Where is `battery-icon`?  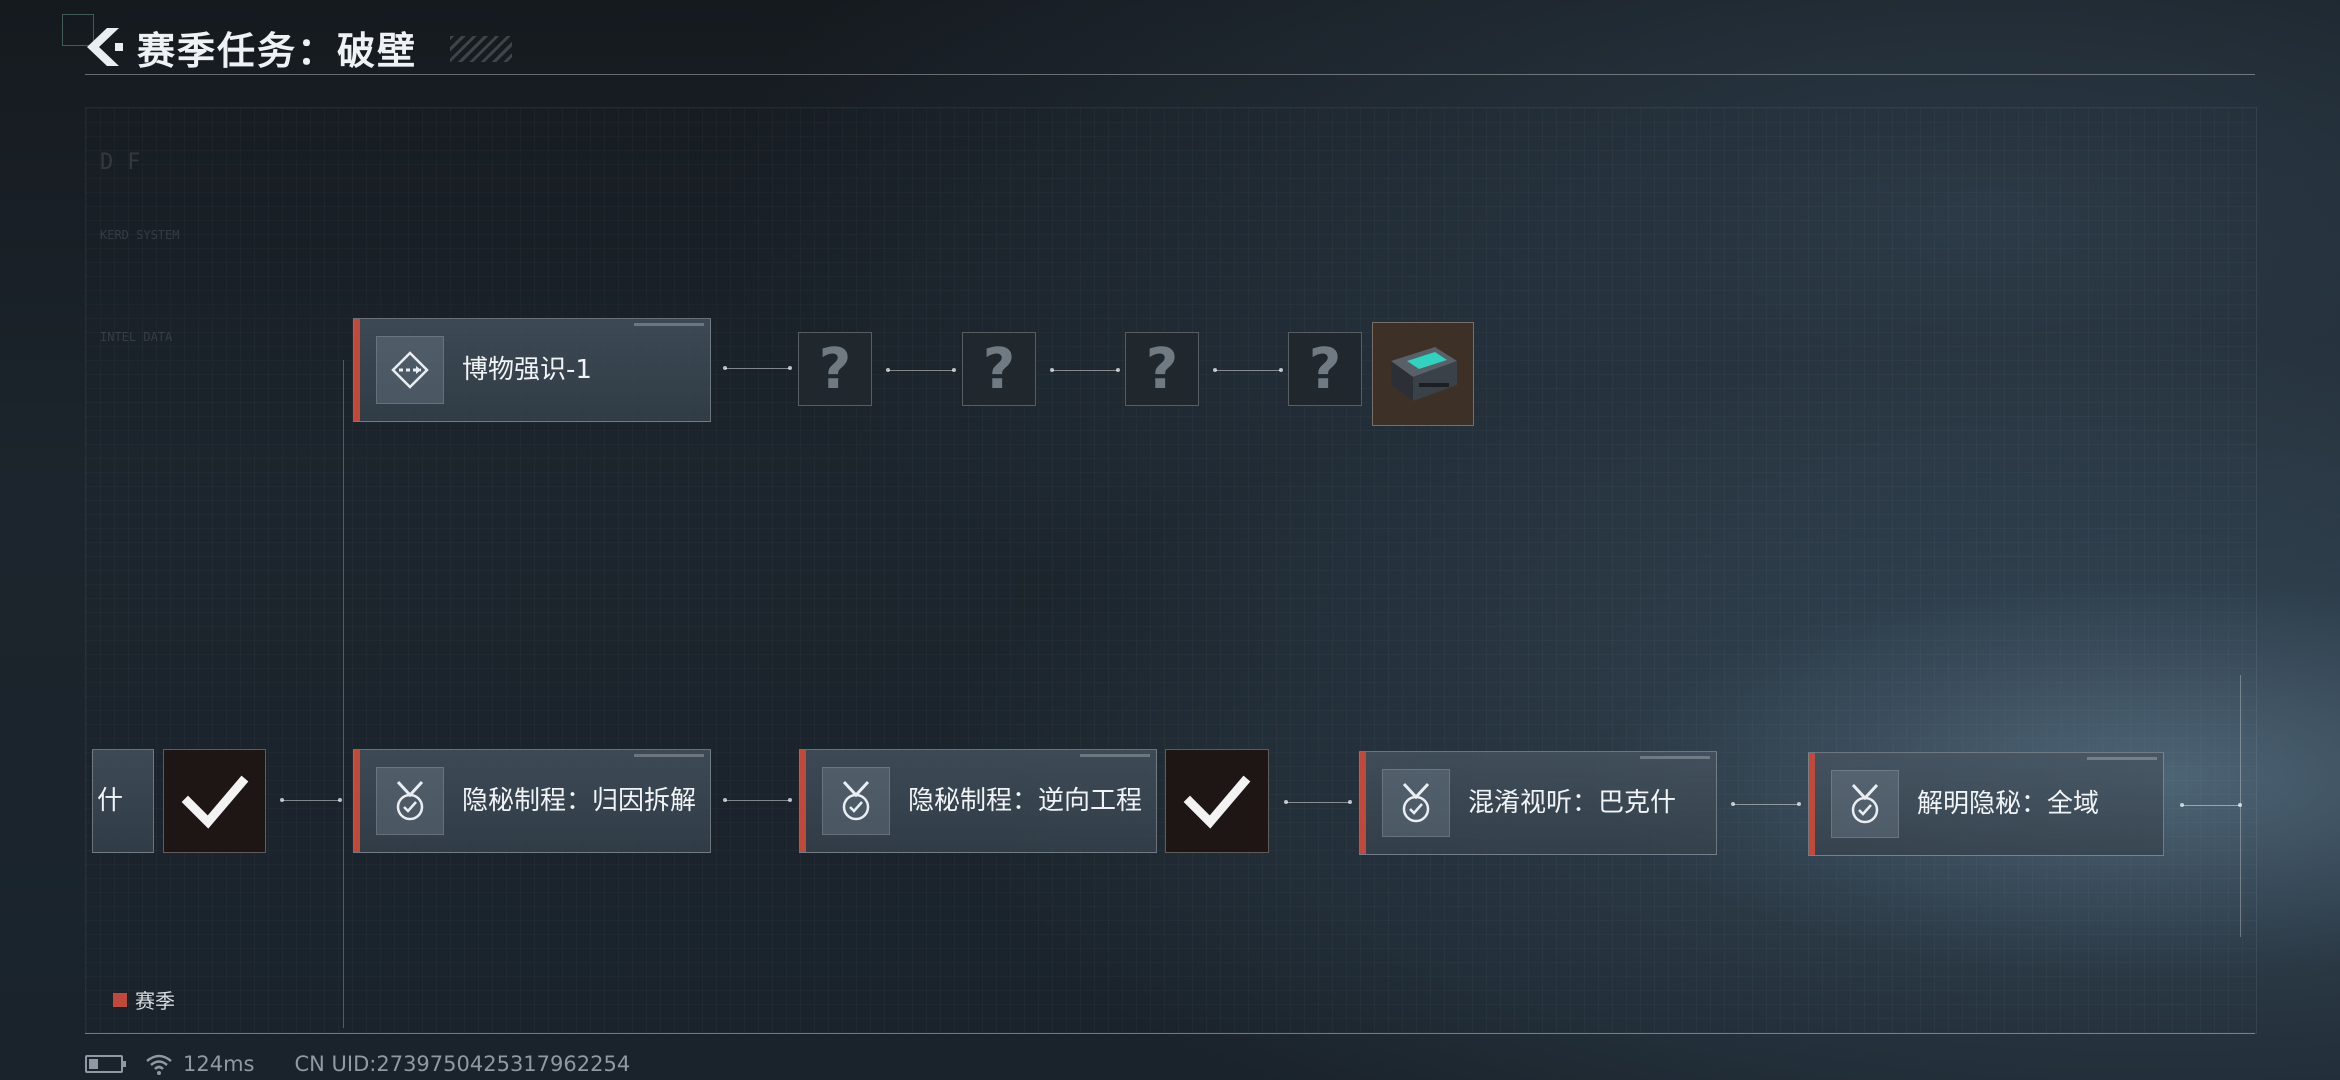
battery-icon is located at coordinates (105, 1064).